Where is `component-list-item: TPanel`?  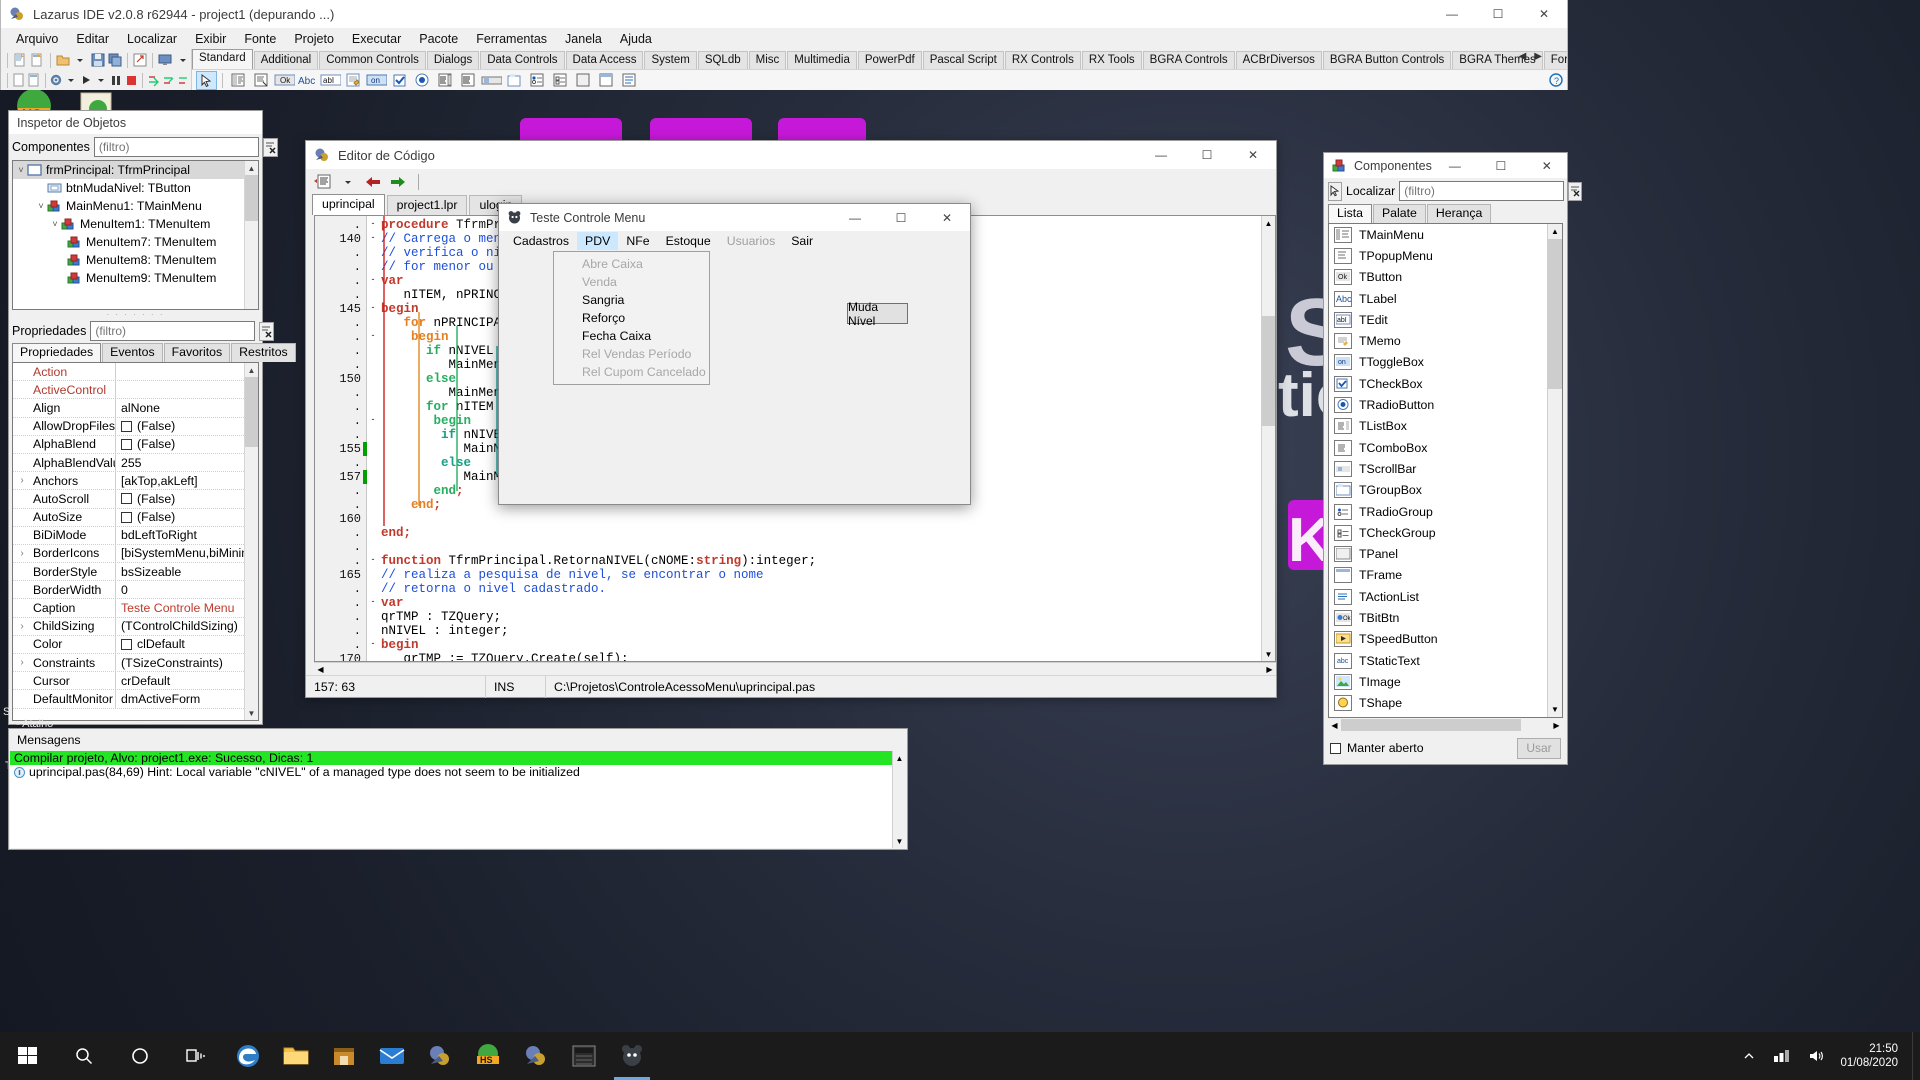
component-list-item: TPanel is located at coordinates (1445, 553).